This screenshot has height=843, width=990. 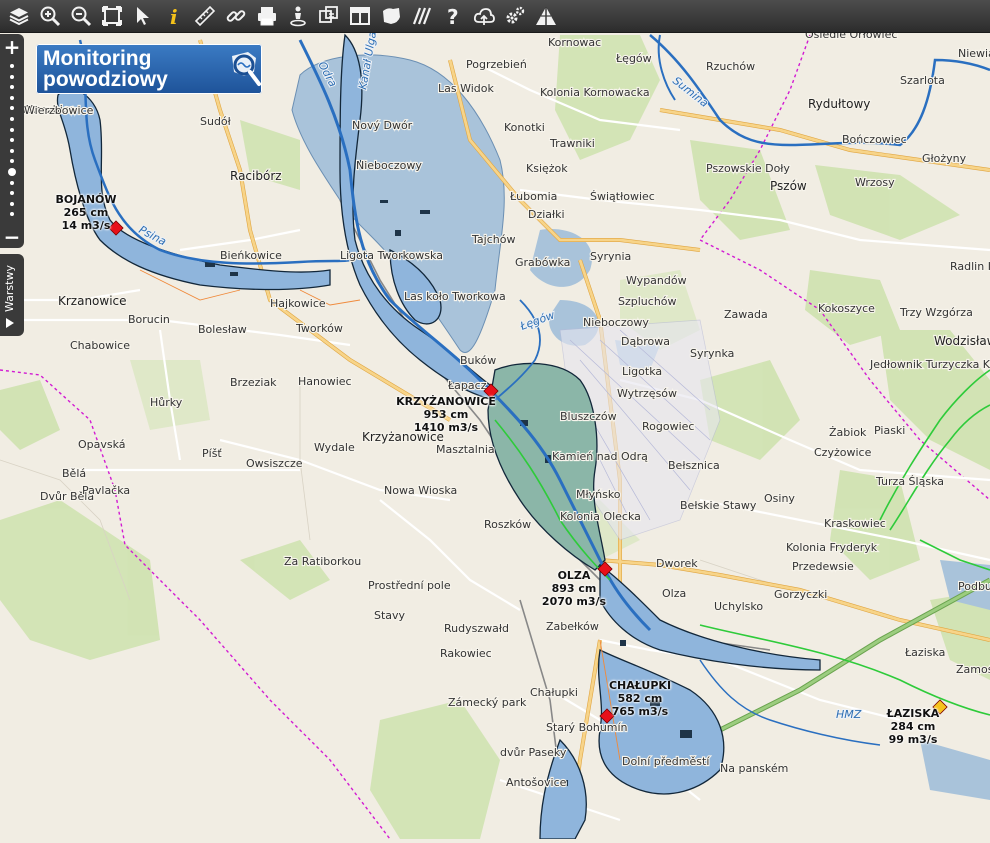 I want to click on place-label: Kraskowiec, so click(x=855, y=523).